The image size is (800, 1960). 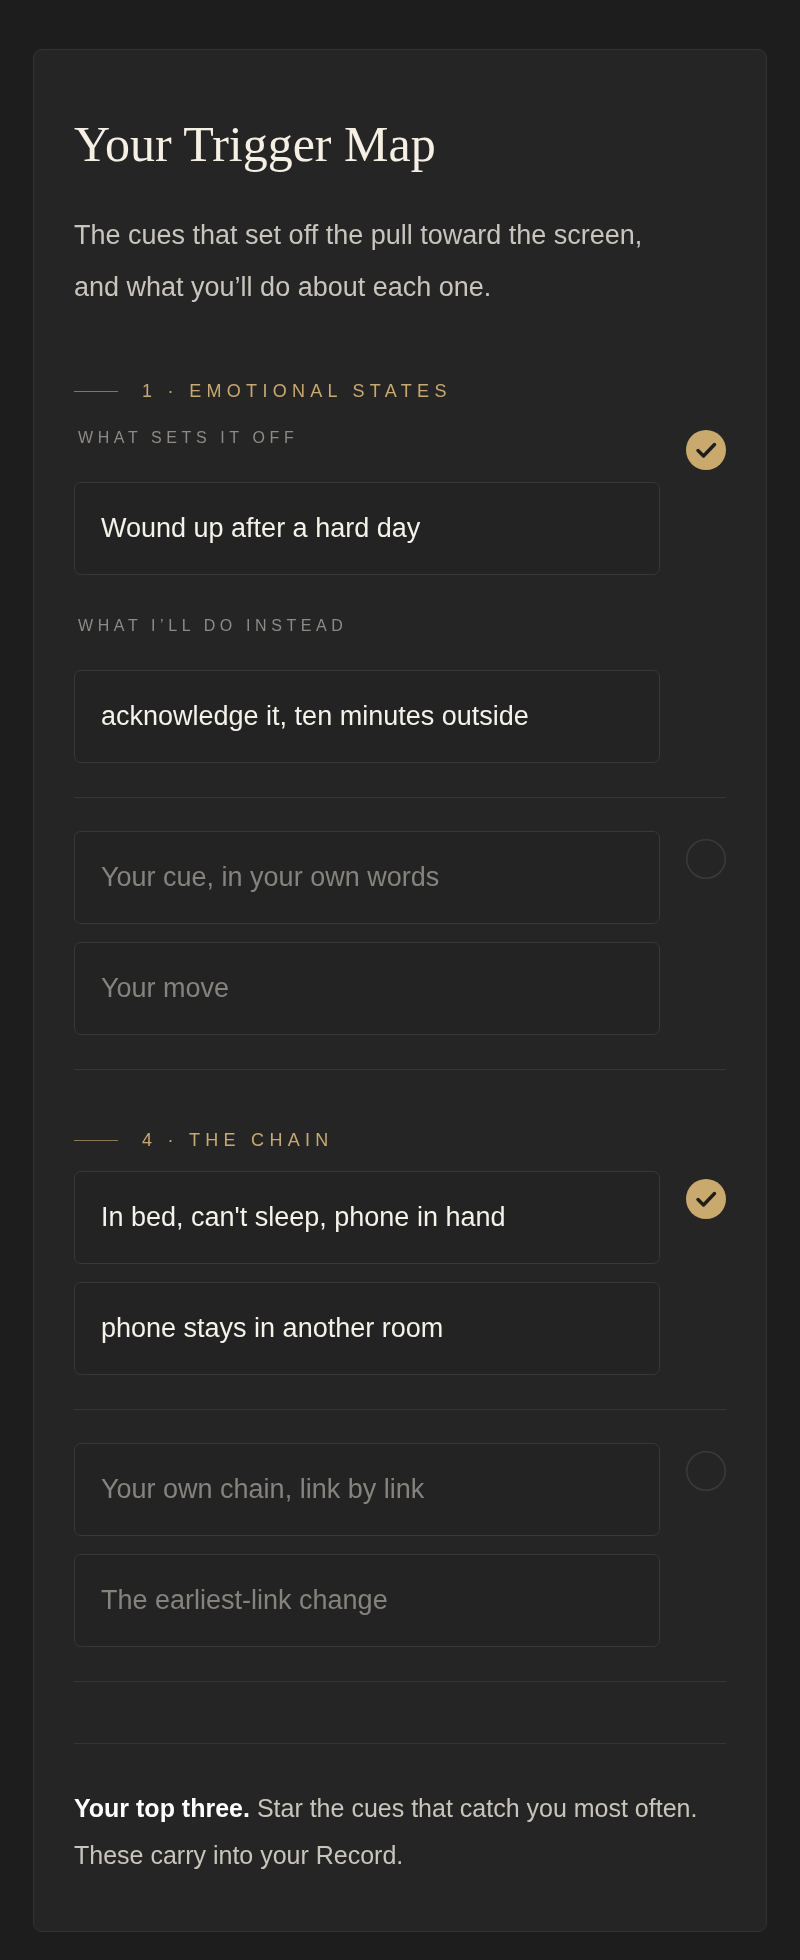 What do you see at coordinates (238, 1140) in the screenshot?
I see `section-heading: 4 · THE CHAIN` at bounding box center [238, 1140].